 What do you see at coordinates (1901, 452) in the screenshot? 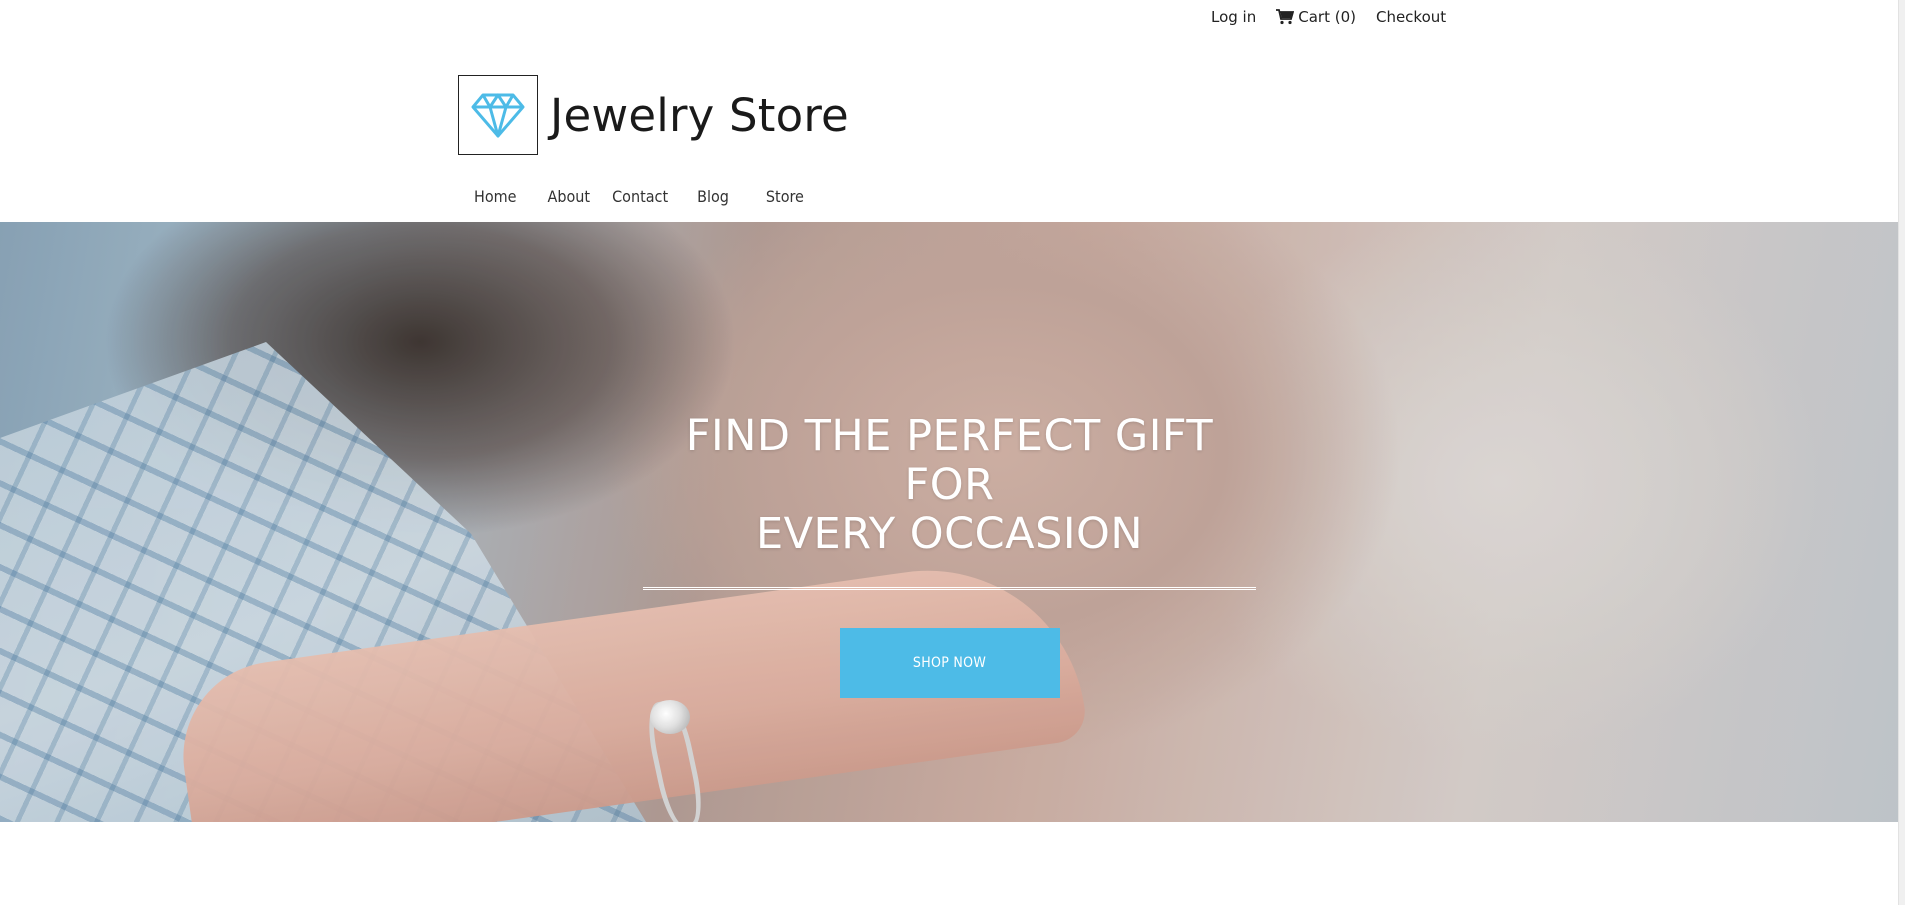
I see `page-scrollbar` at bounding box center [1901, 452].